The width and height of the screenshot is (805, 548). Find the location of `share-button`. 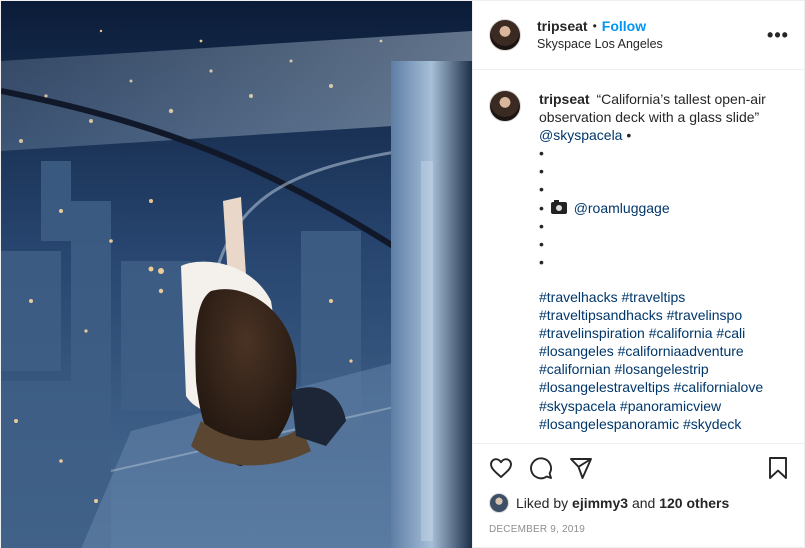

share-button is located at coordinates (581, 468).